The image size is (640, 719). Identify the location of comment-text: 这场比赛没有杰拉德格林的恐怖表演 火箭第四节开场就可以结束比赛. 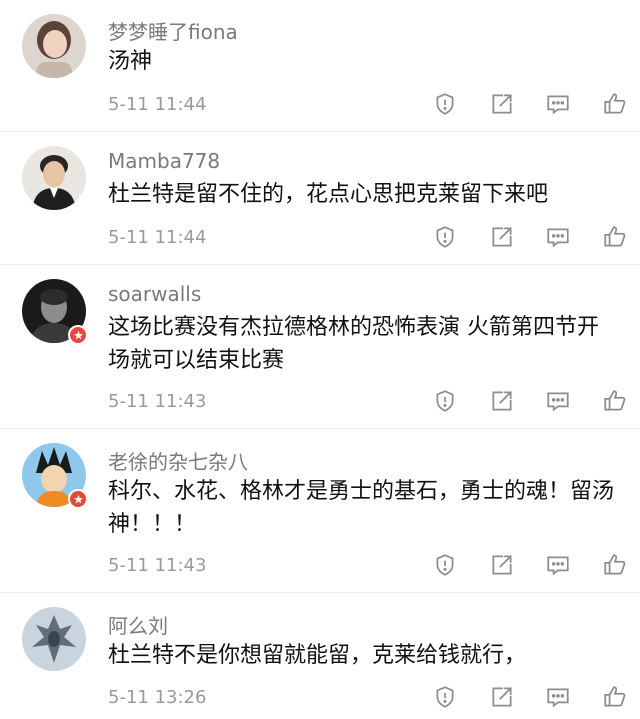
(353, 344).